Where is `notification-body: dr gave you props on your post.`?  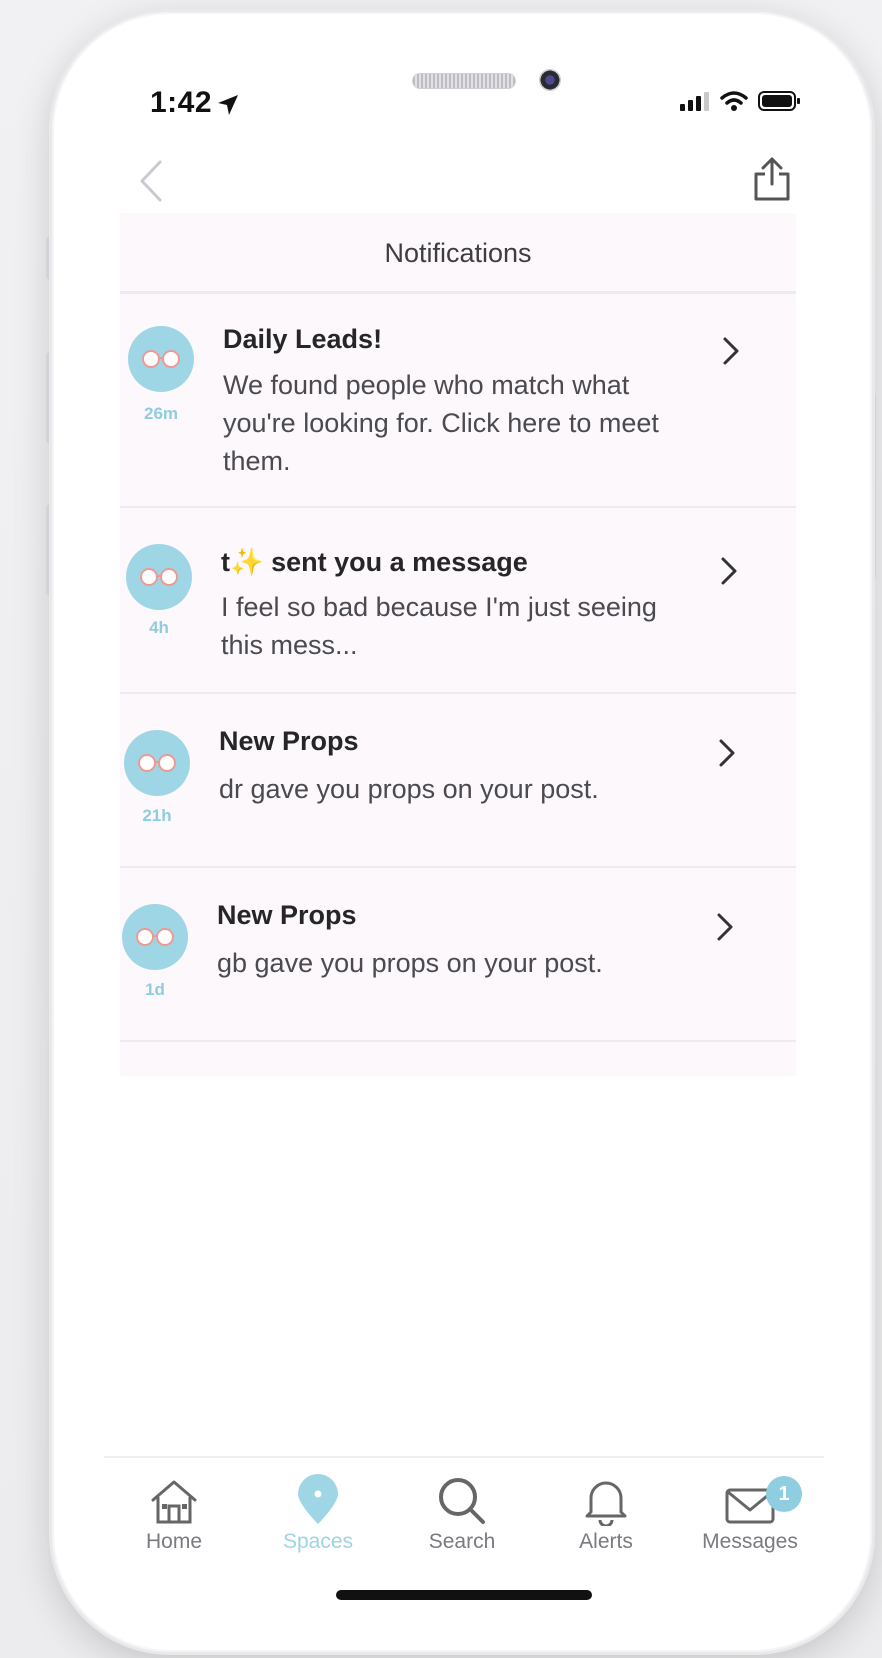 notification-body: dr gave you props on your post. is located at coordinates (409, 789).